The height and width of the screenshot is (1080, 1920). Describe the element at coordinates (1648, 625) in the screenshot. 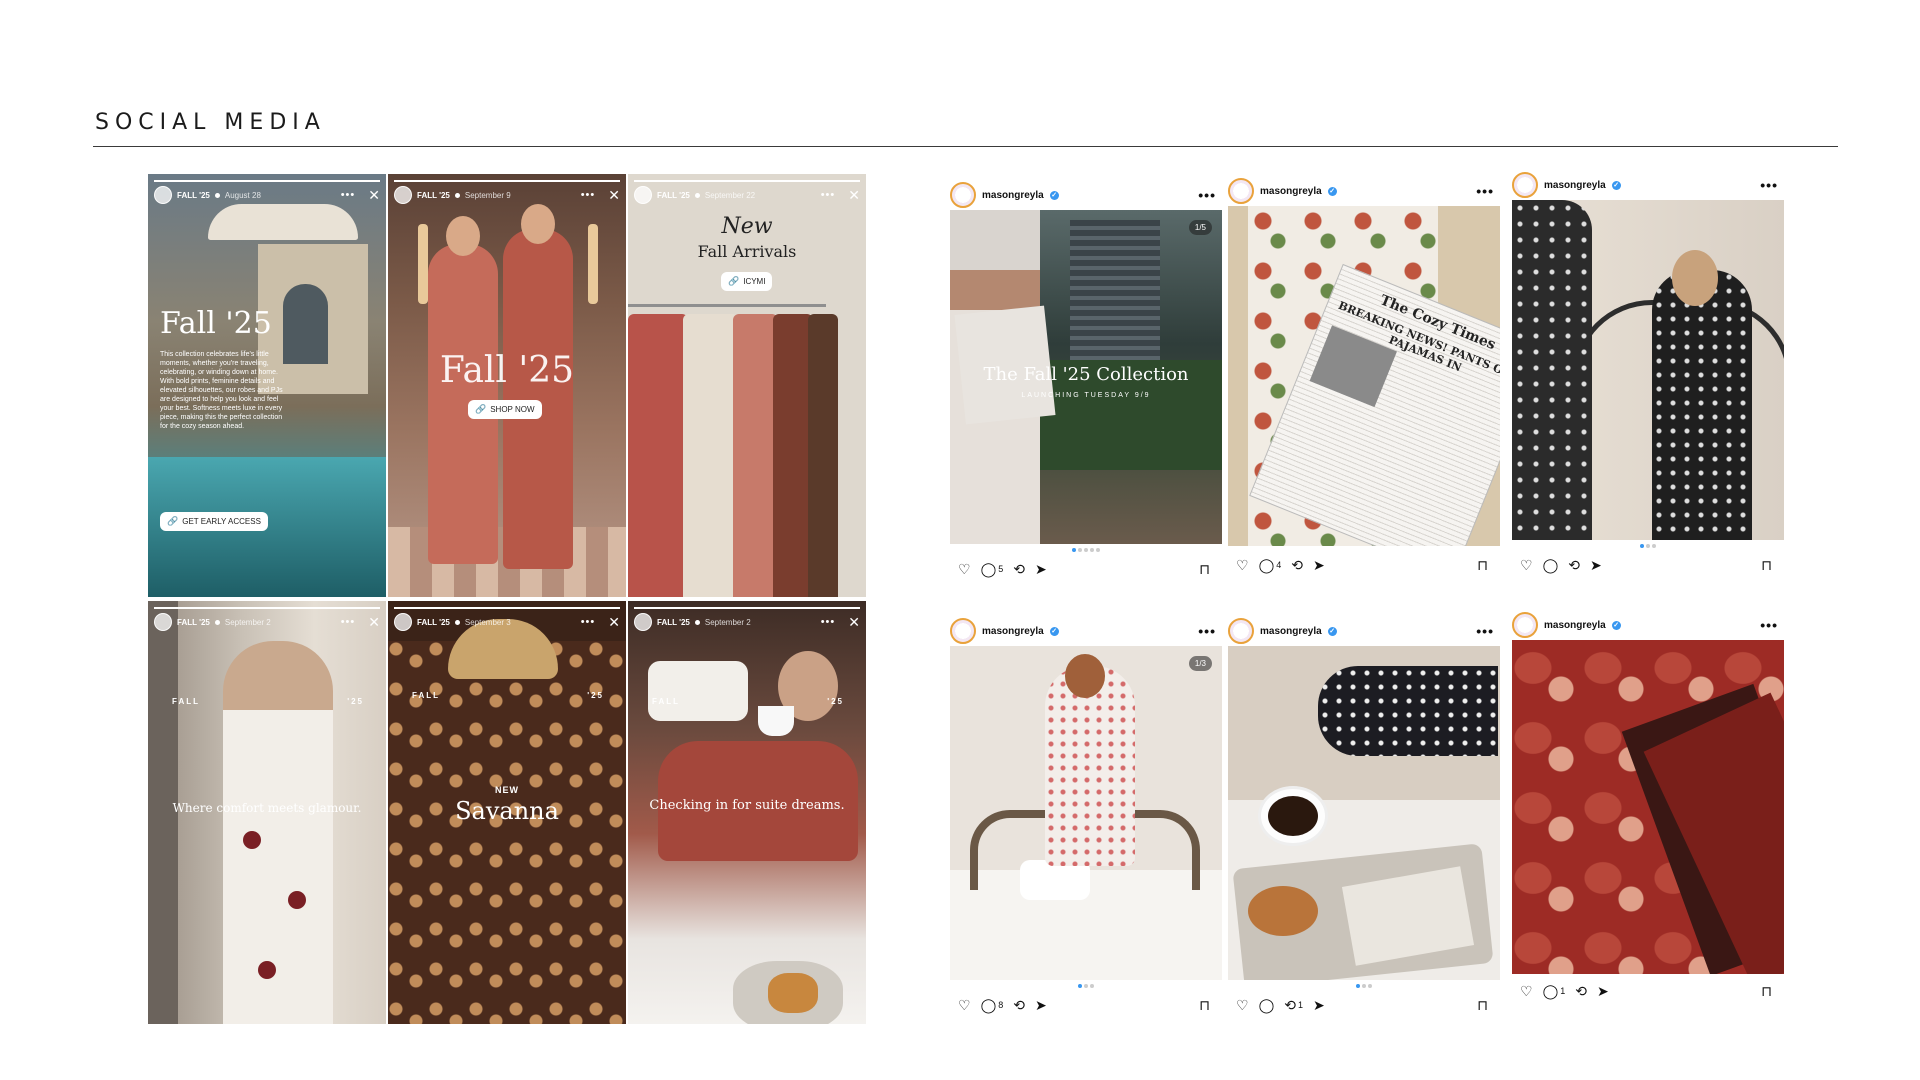

I see `post-header: masongreyla ✓ •••` at that location.